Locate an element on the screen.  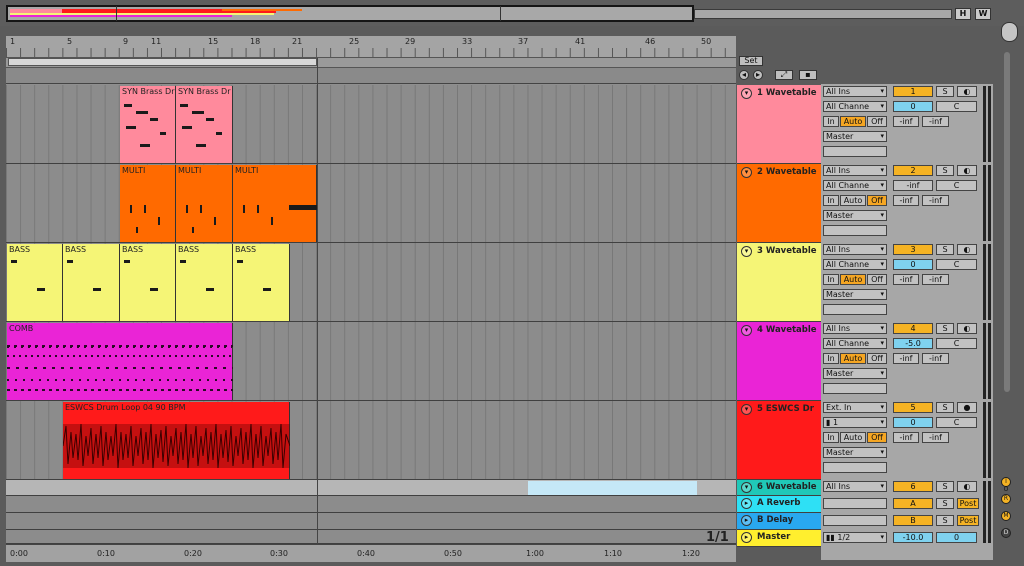
return-lane-b is located at coordinates (371, 521).